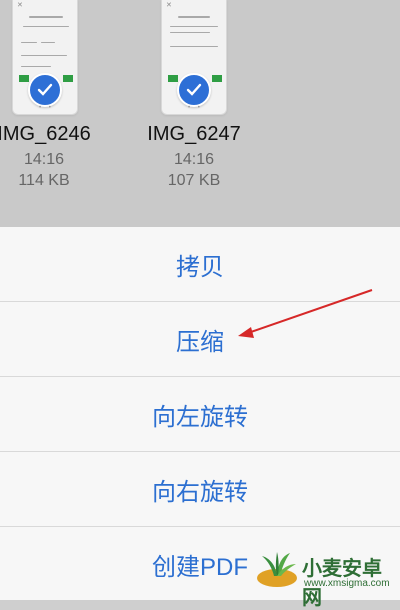 The image size is (400, 610). I want to click on file-name: IMG_6246, so click(45, 134).